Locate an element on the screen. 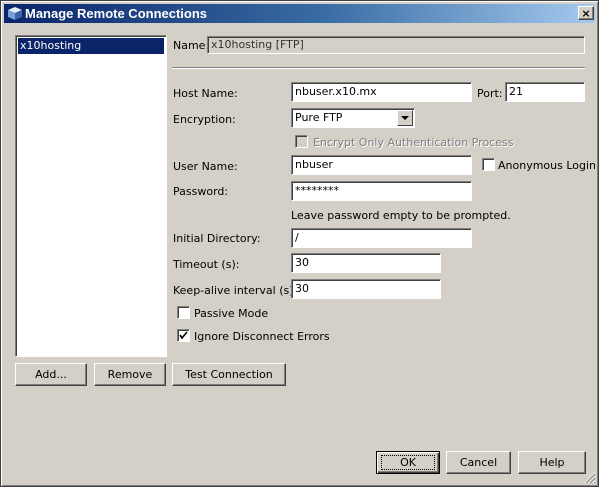 The height and width of the screenshot is (487, 599). timeout-label: Timeout (s): is located at coordinates (206, 264).